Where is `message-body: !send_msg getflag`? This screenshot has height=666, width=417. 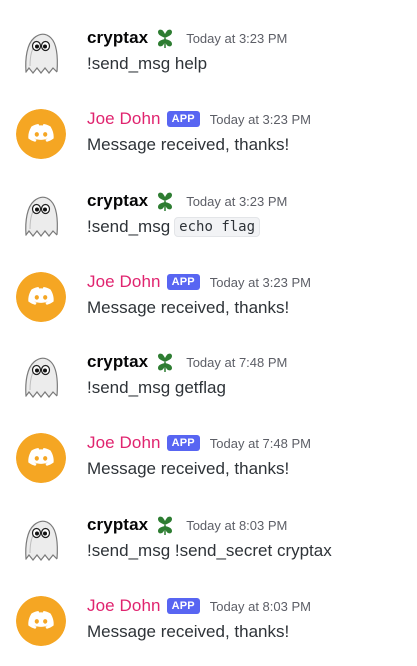 message-body: !send_msg getflag is located at coordinates (156, 387).